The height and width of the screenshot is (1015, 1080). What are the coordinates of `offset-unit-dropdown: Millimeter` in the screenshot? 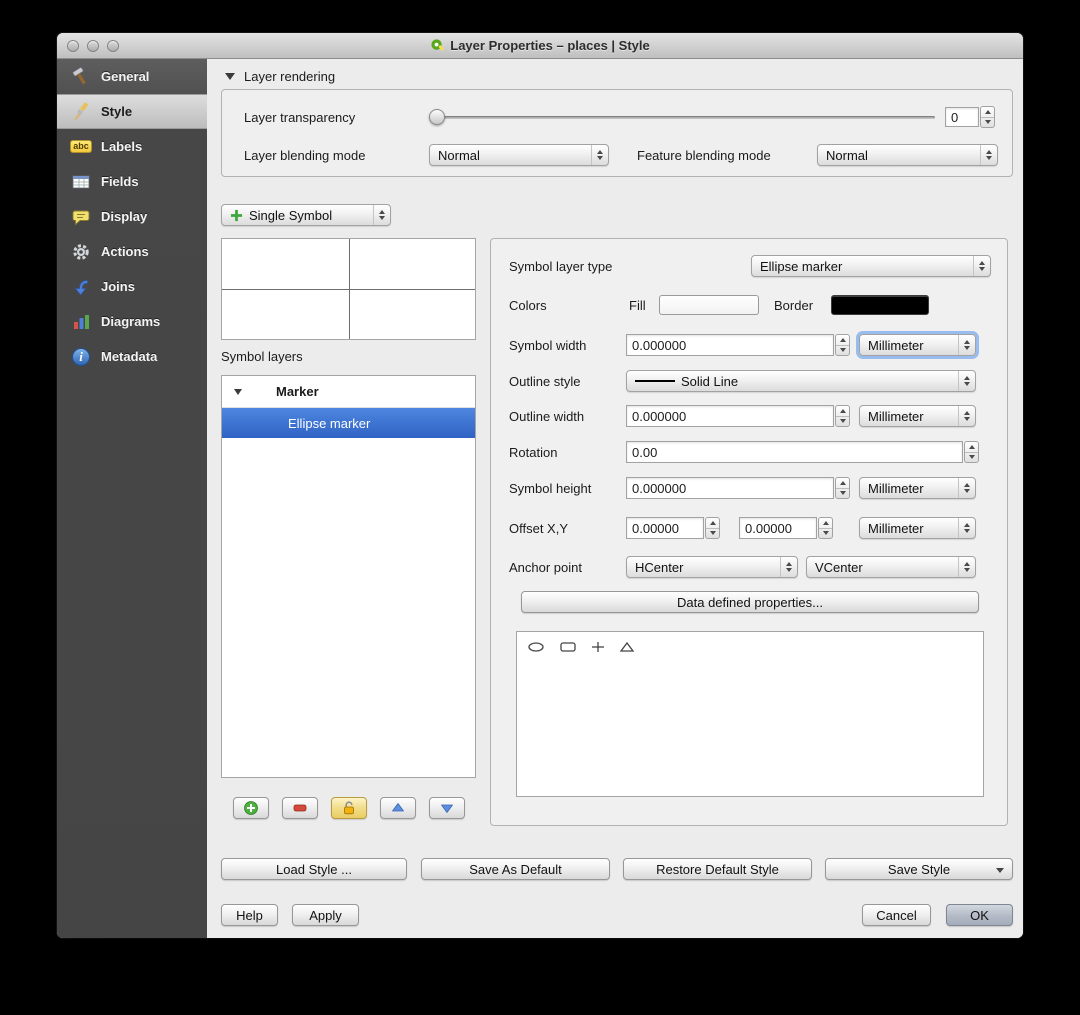 It's located at (917, 528).